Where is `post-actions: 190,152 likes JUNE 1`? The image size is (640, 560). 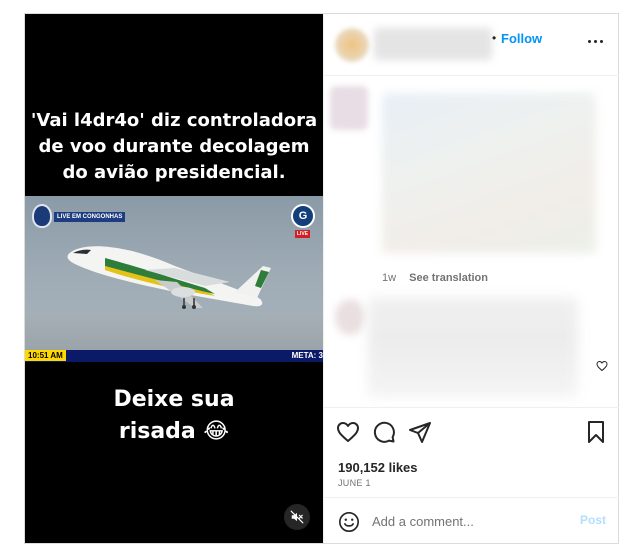
post-actions: 190,152 likes JUNE 1 is located at coordinates (471, 452).